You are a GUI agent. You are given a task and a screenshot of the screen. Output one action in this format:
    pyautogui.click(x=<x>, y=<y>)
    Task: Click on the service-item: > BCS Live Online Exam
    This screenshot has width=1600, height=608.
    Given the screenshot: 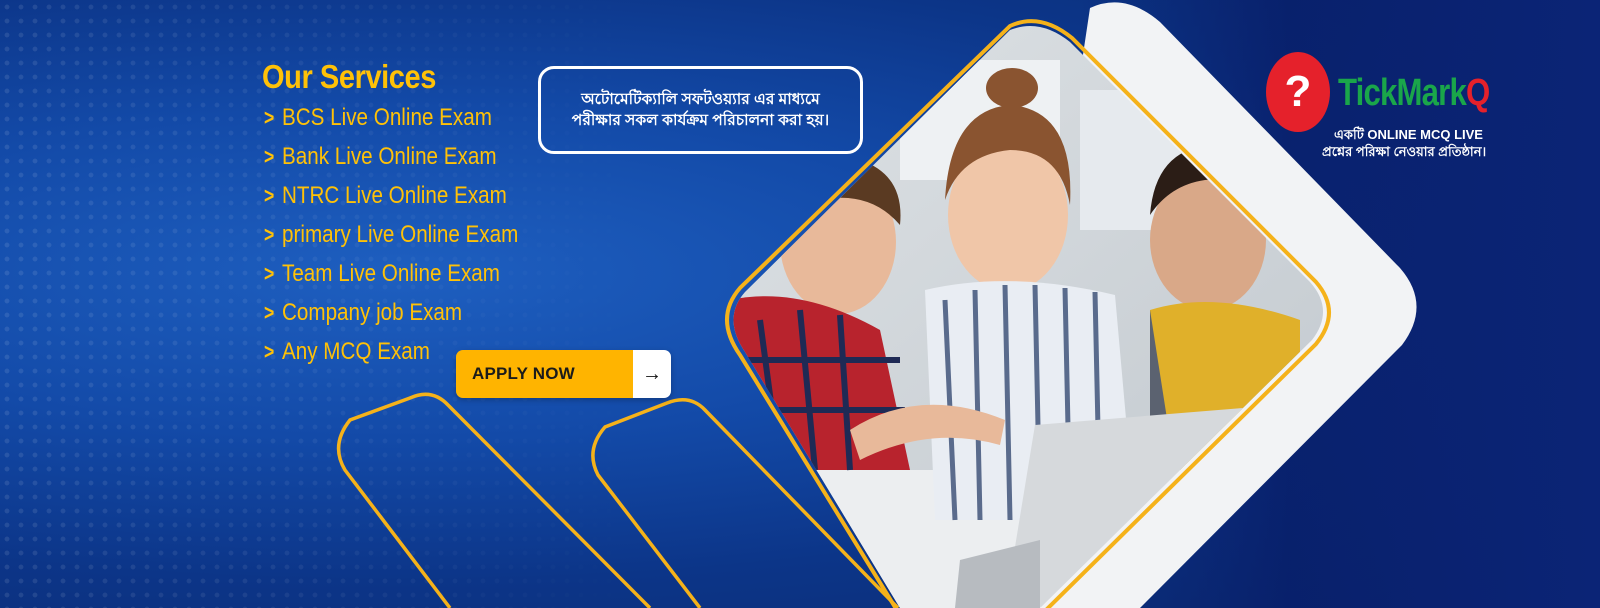 What is the action you would take?
    pyautogui.click(x=409, y=117)
    